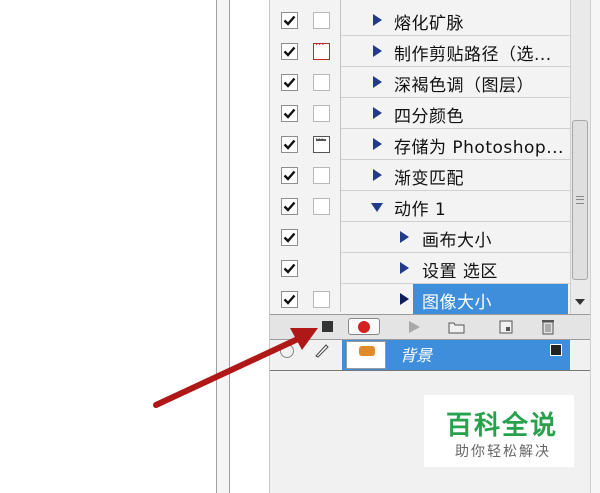 The height and width of the screenshot is (493, 600). What do you see at coordinates (235, 368) in the screenshot?
I see `annotation-arrow` at bounding box center [235, 368].